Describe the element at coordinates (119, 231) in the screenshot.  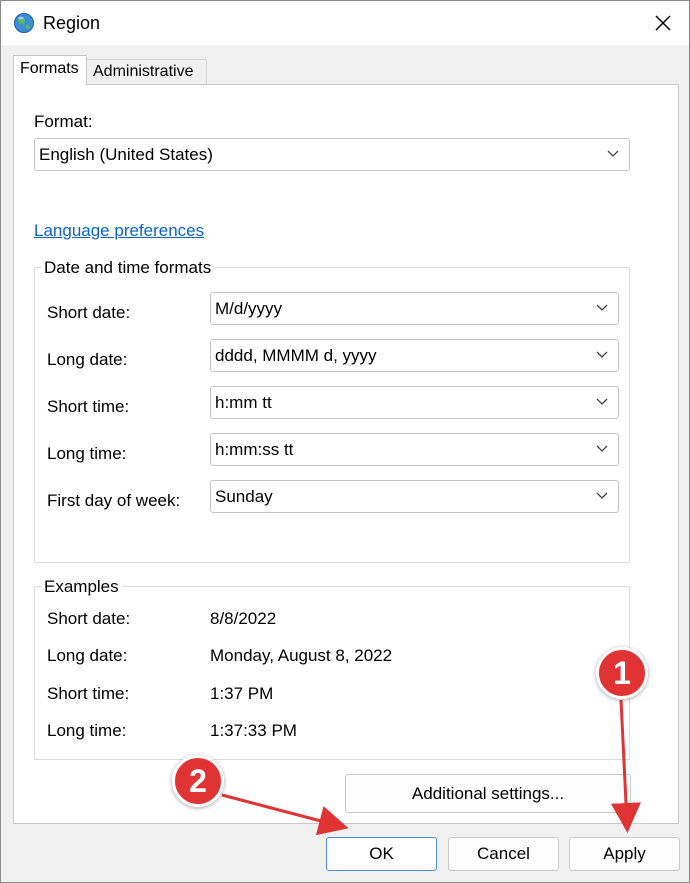
I see `language-preferences-link: Language preferences` at that location.